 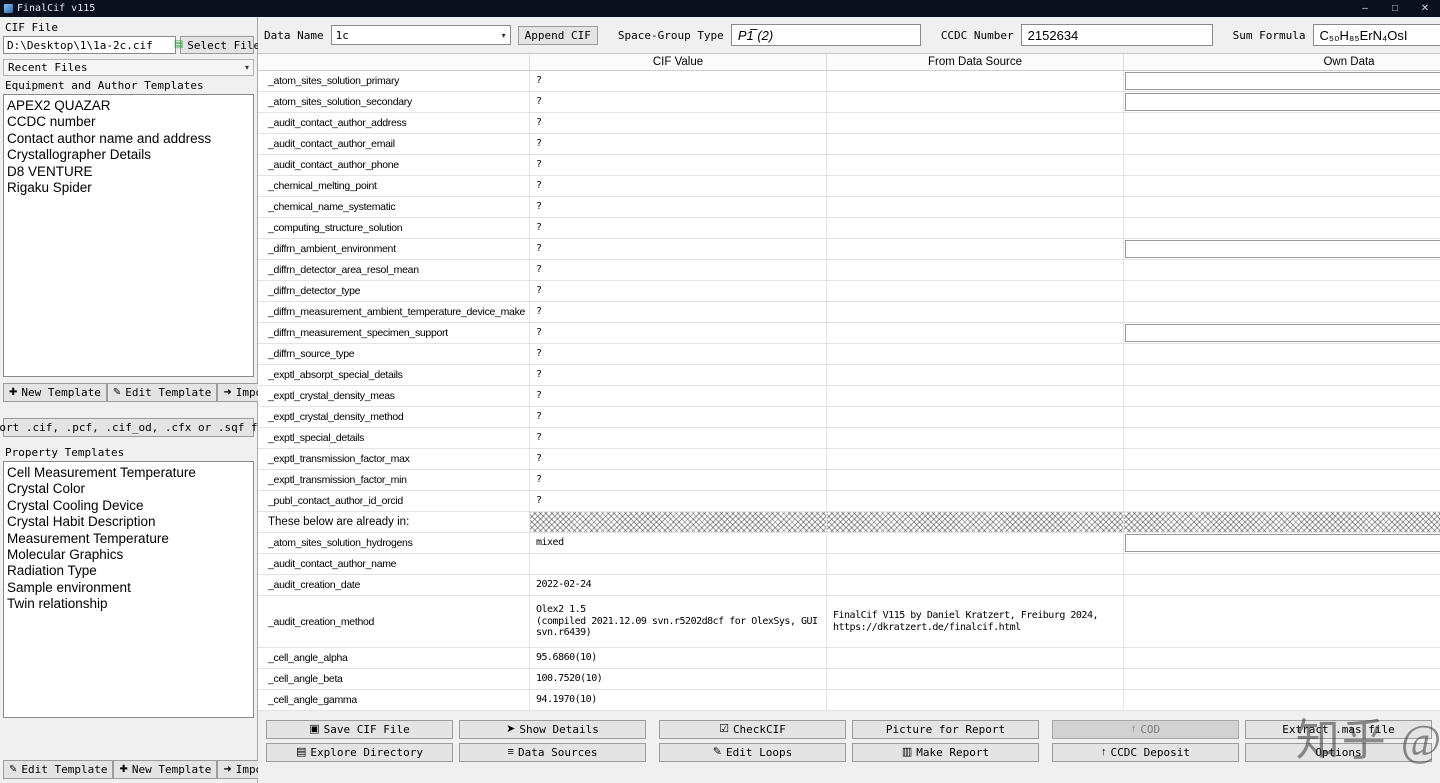 I want to click on checkcif-button: ☑ CheckCIF, so click(x=752, y=729).